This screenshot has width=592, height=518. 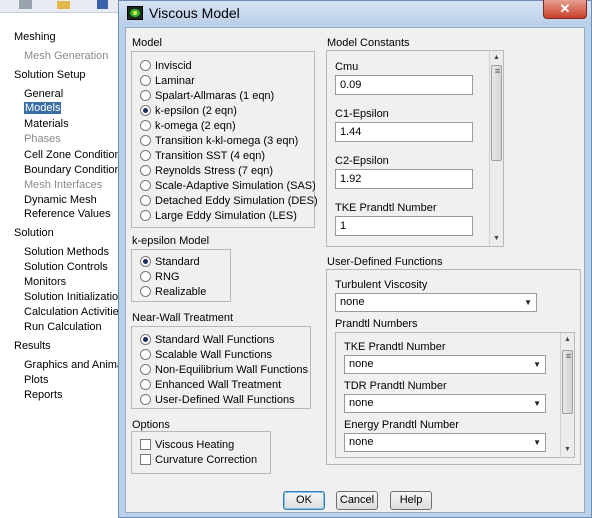 I want to click on near-wall-option-standard-wall-functions: Standard Wall Functions, so click(x=207, y=340).